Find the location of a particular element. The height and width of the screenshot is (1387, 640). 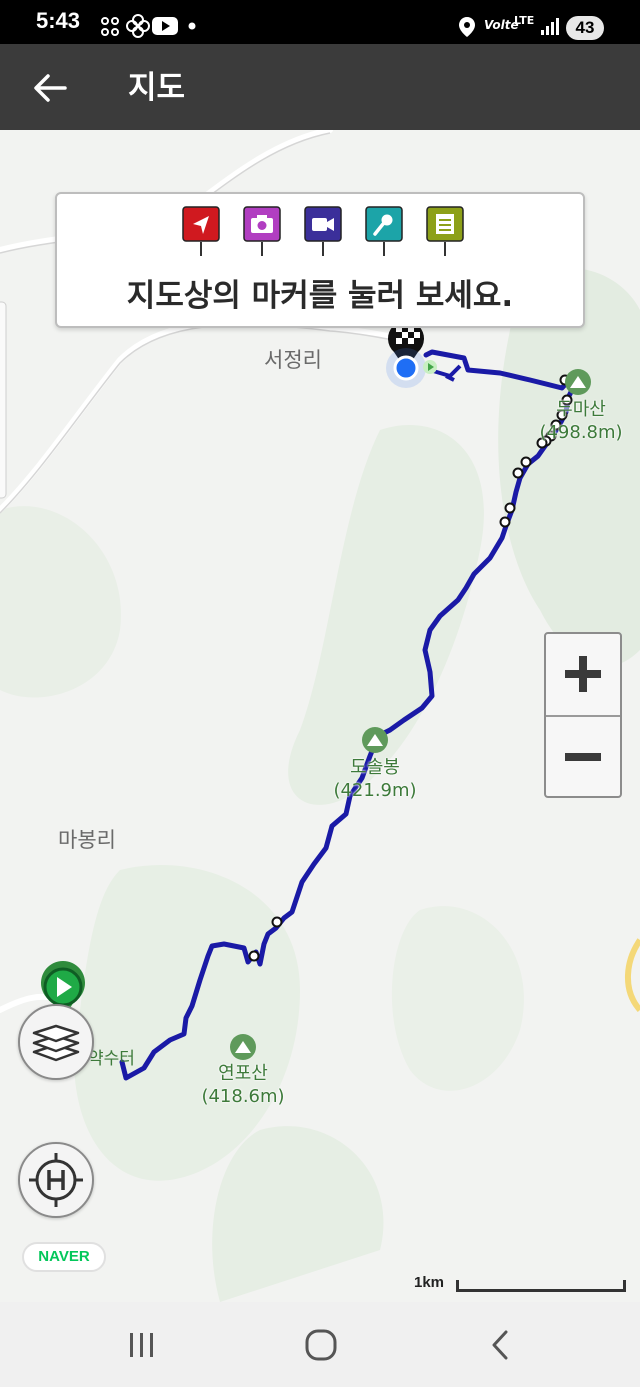

plus-icon is located at coordinates (583, 674).